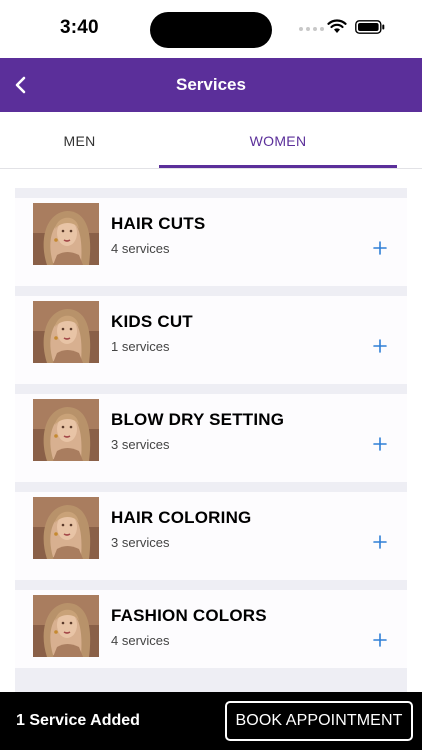 The height and width of the screenshot is (750, 422). I want to click on cart-bar: 1 Service Added BOOK APPOINTMENT, so click(211, 721).